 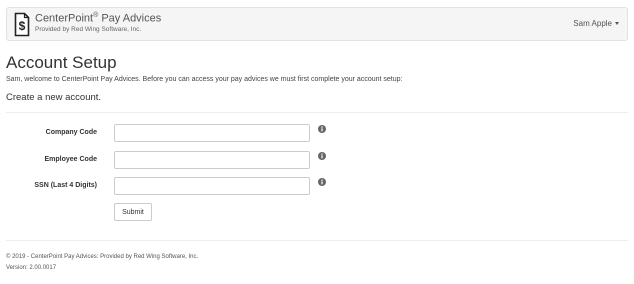 What do you see at coordinates (54, 97) in the screenshot?
I see `form-subtitle: Create a new account.` at bounding box center [54, 97].